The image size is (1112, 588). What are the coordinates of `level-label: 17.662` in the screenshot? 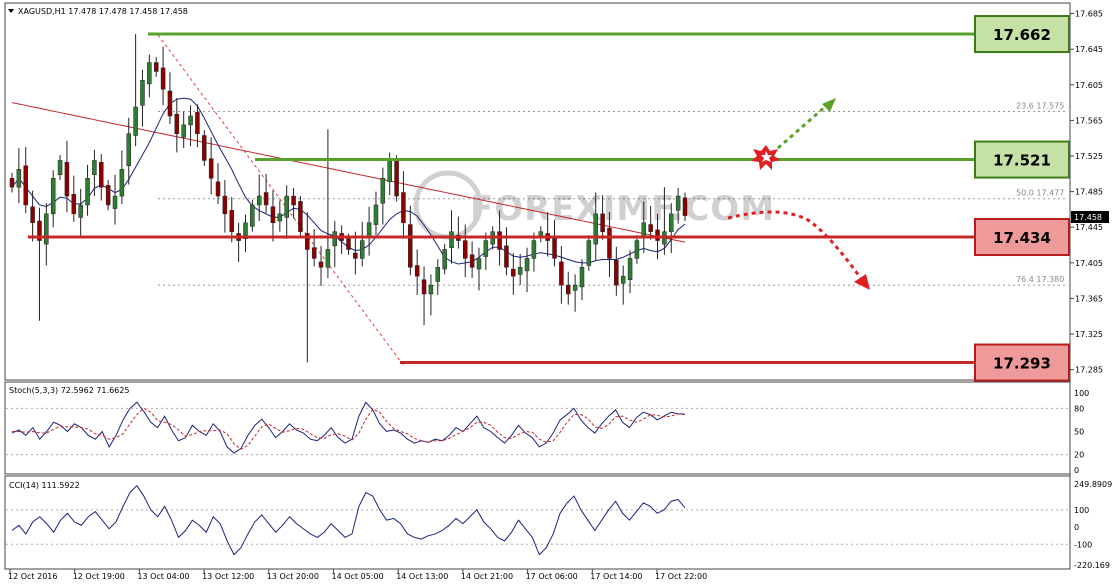 It's located at (1022, 35).